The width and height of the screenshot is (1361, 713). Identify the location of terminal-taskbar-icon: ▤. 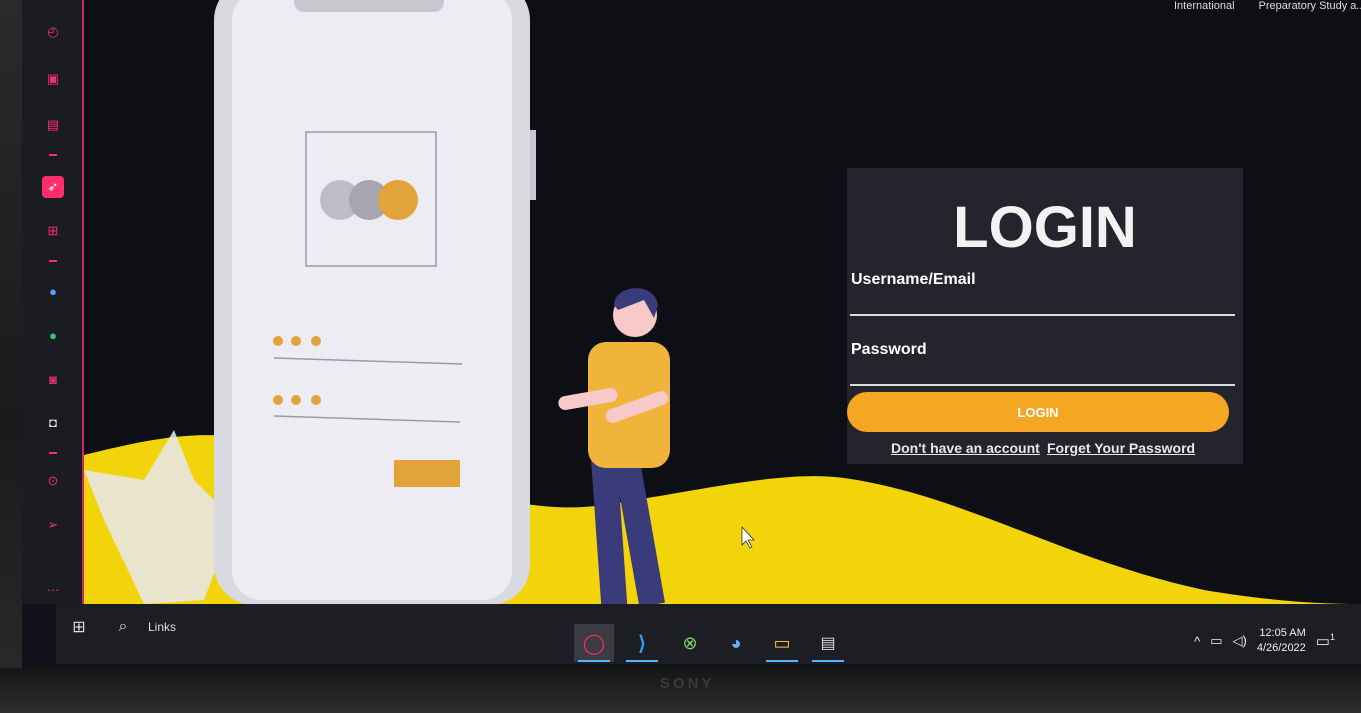
(828, 643).